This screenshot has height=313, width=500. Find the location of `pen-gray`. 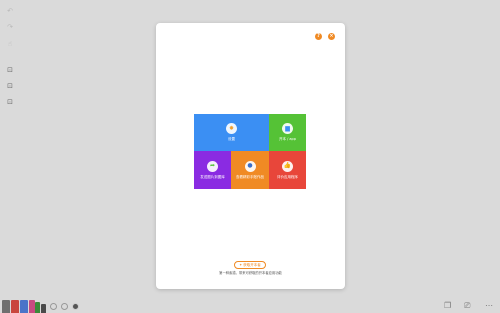

pen-gray is located at coordinates (6, 306).